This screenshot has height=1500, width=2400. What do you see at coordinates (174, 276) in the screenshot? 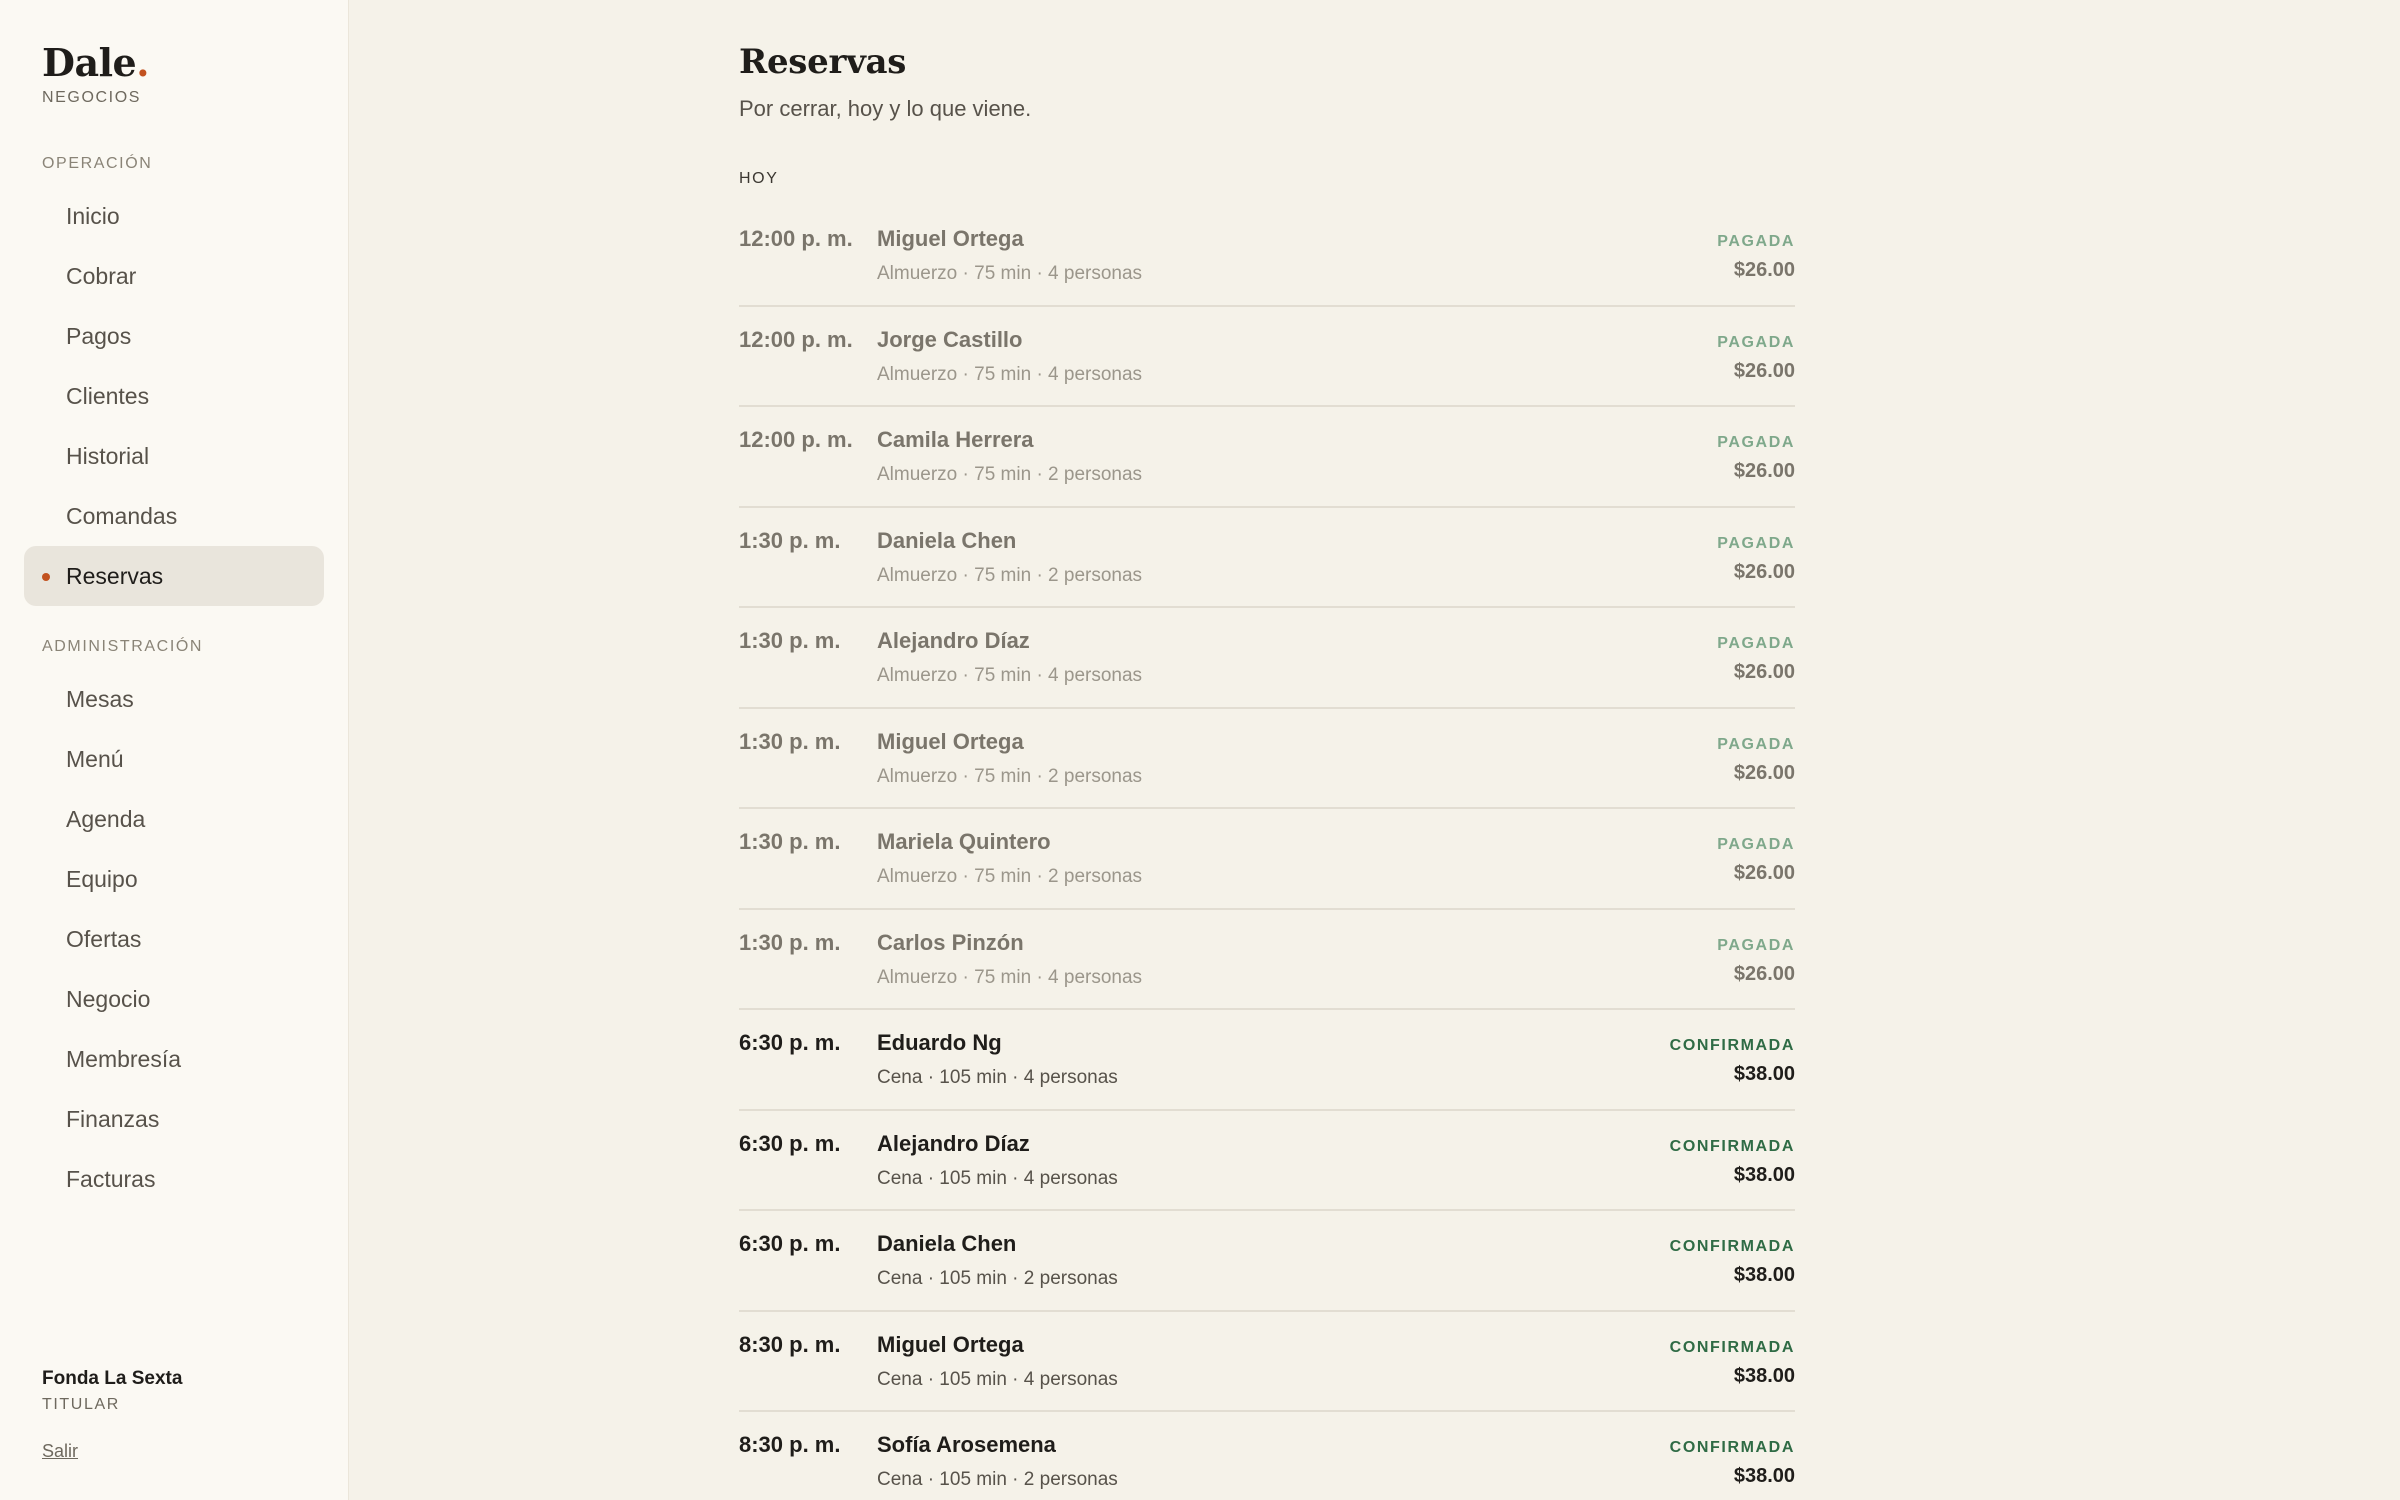
I see `sidebar-item-cobrar: Cobrar` at bounding box center [174, 276].